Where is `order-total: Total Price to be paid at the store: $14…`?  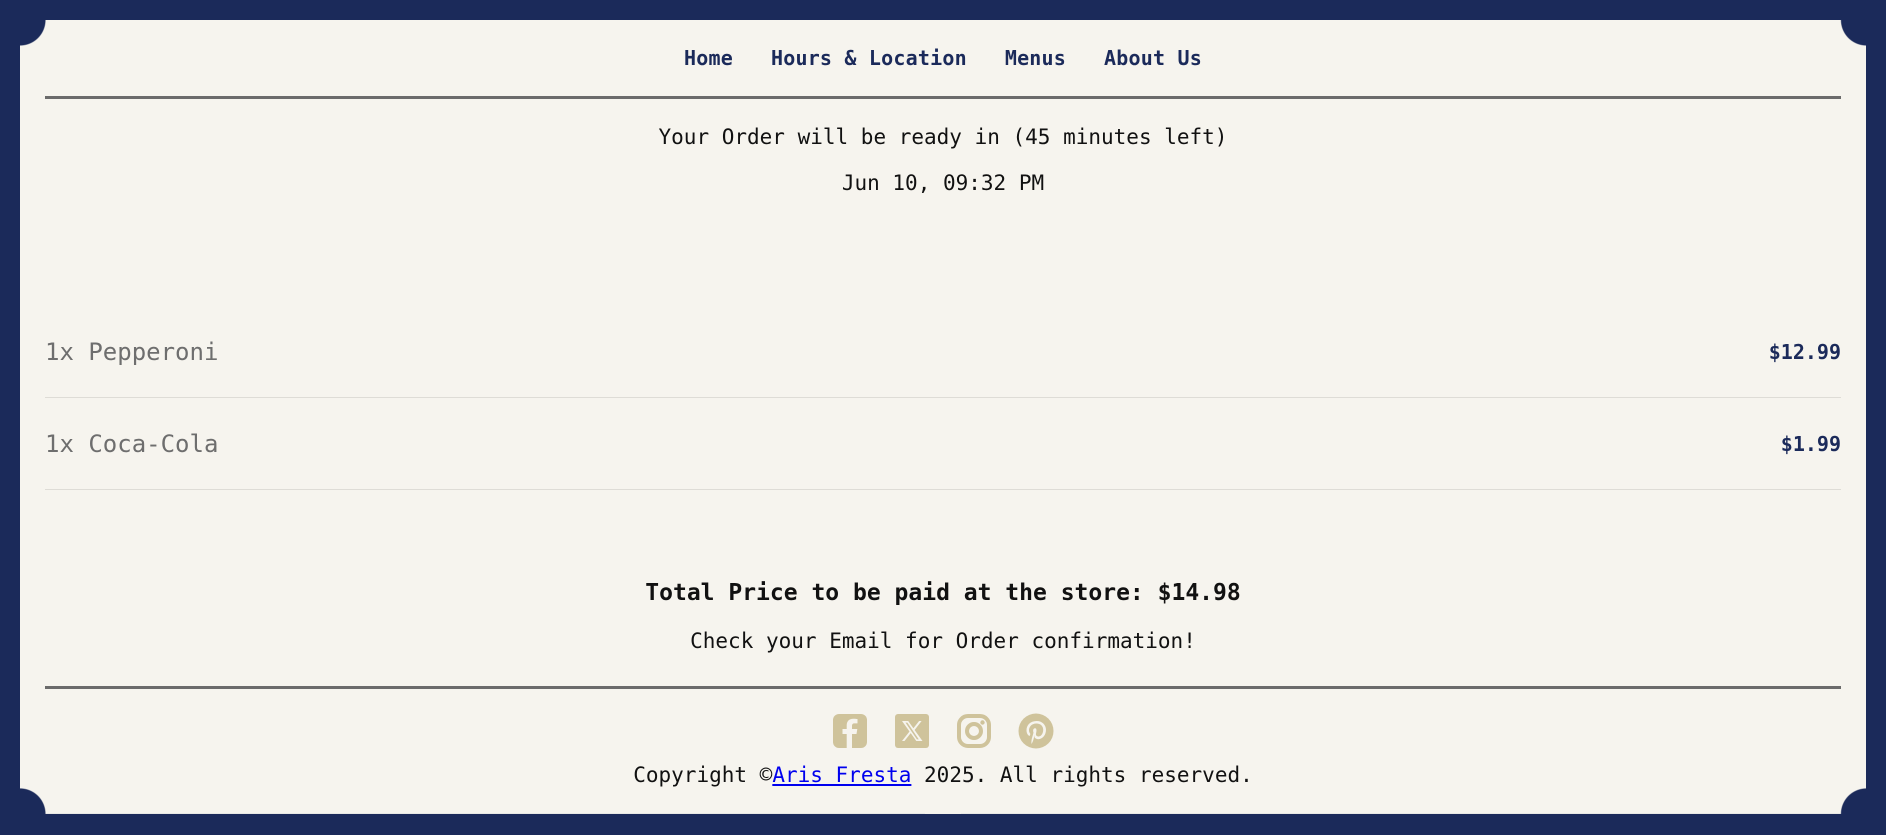
order-total: Total Price to be paid at the store: $14… is located at coordinates (943, 593).